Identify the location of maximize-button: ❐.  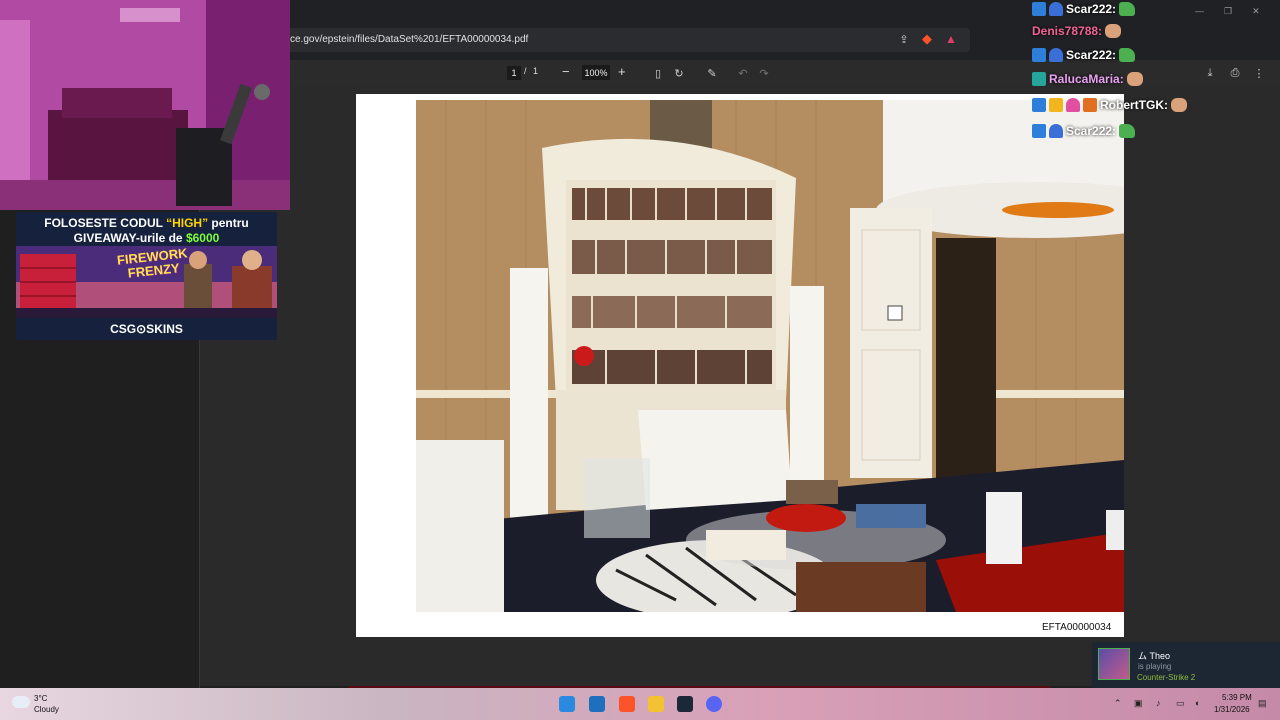
(1228, 13).